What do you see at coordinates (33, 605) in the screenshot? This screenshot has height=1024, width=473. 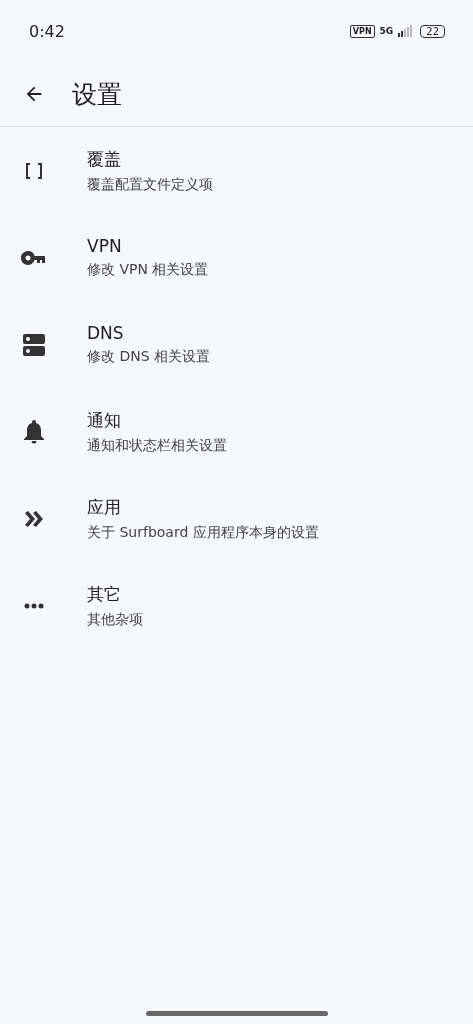 I see `more-icon` at bounding box center [33, 605].